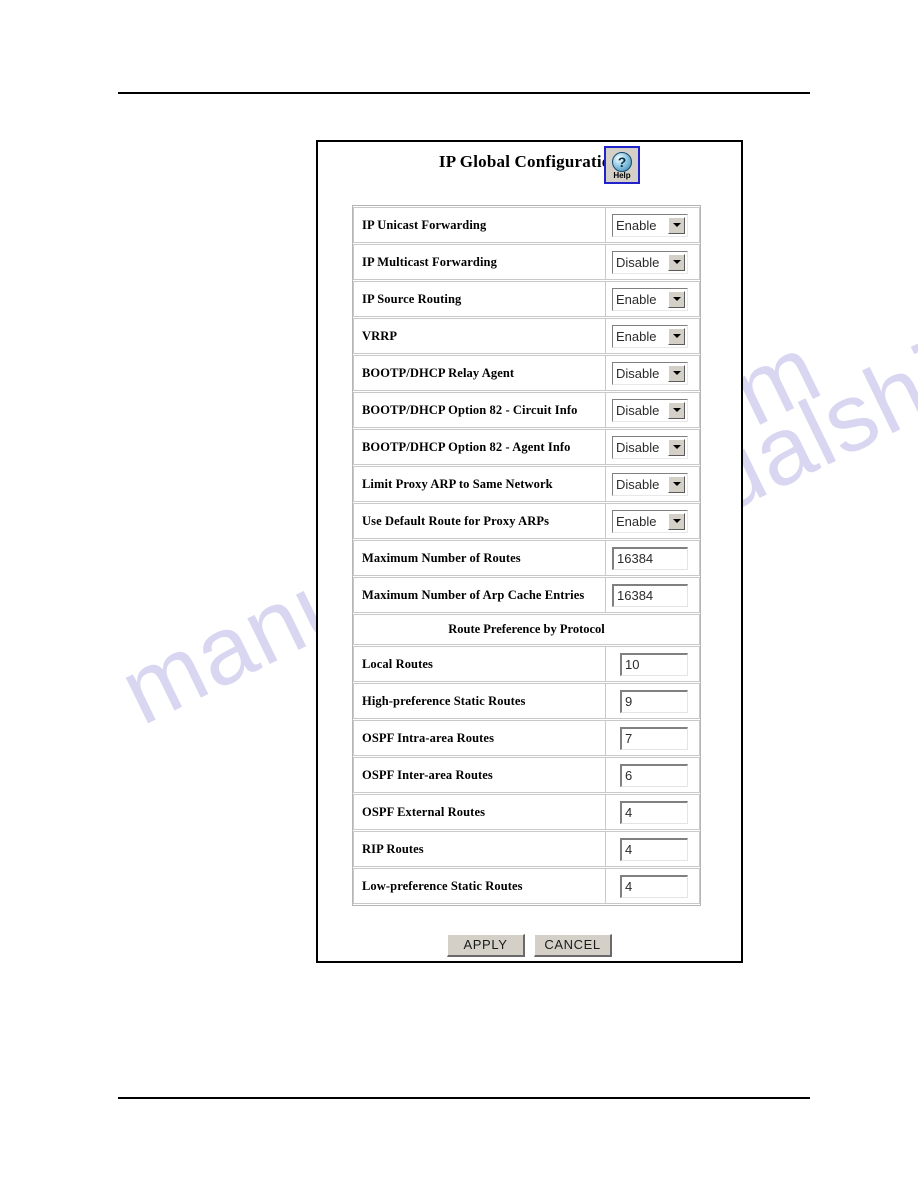 The height and width of the screenshot is (1188, 918). Describe the element at coordinates (479, 849) in the screenshot. I see `row-label: RIP Routes` at that location.